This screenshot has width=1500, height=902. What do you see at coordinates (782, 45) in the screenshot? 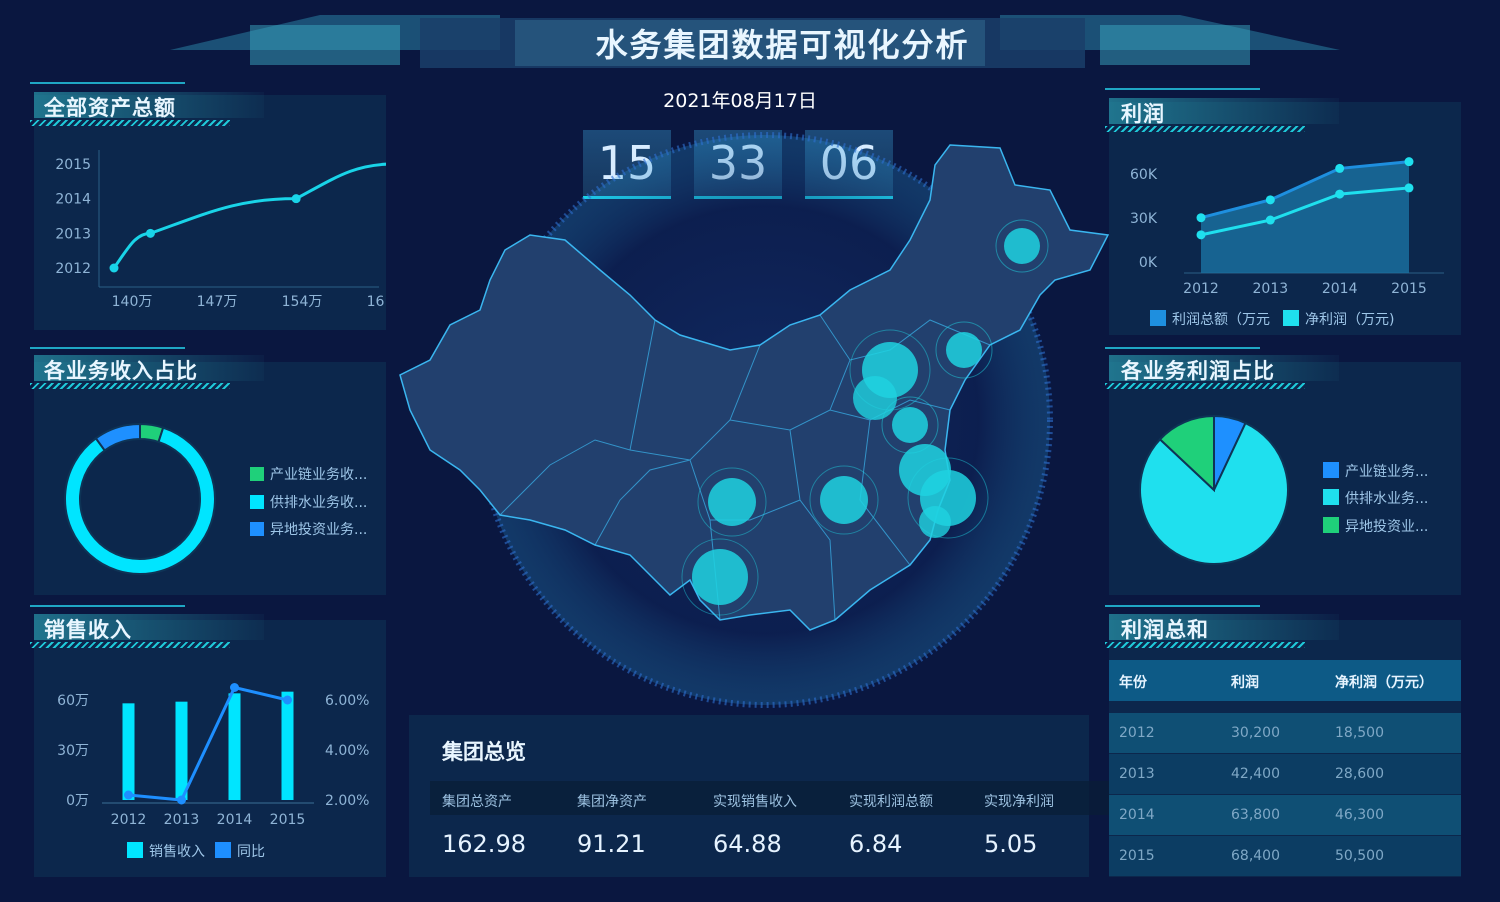
I see `page-title: 水务集团数据可视化分析` at bounding box center [782, 45].